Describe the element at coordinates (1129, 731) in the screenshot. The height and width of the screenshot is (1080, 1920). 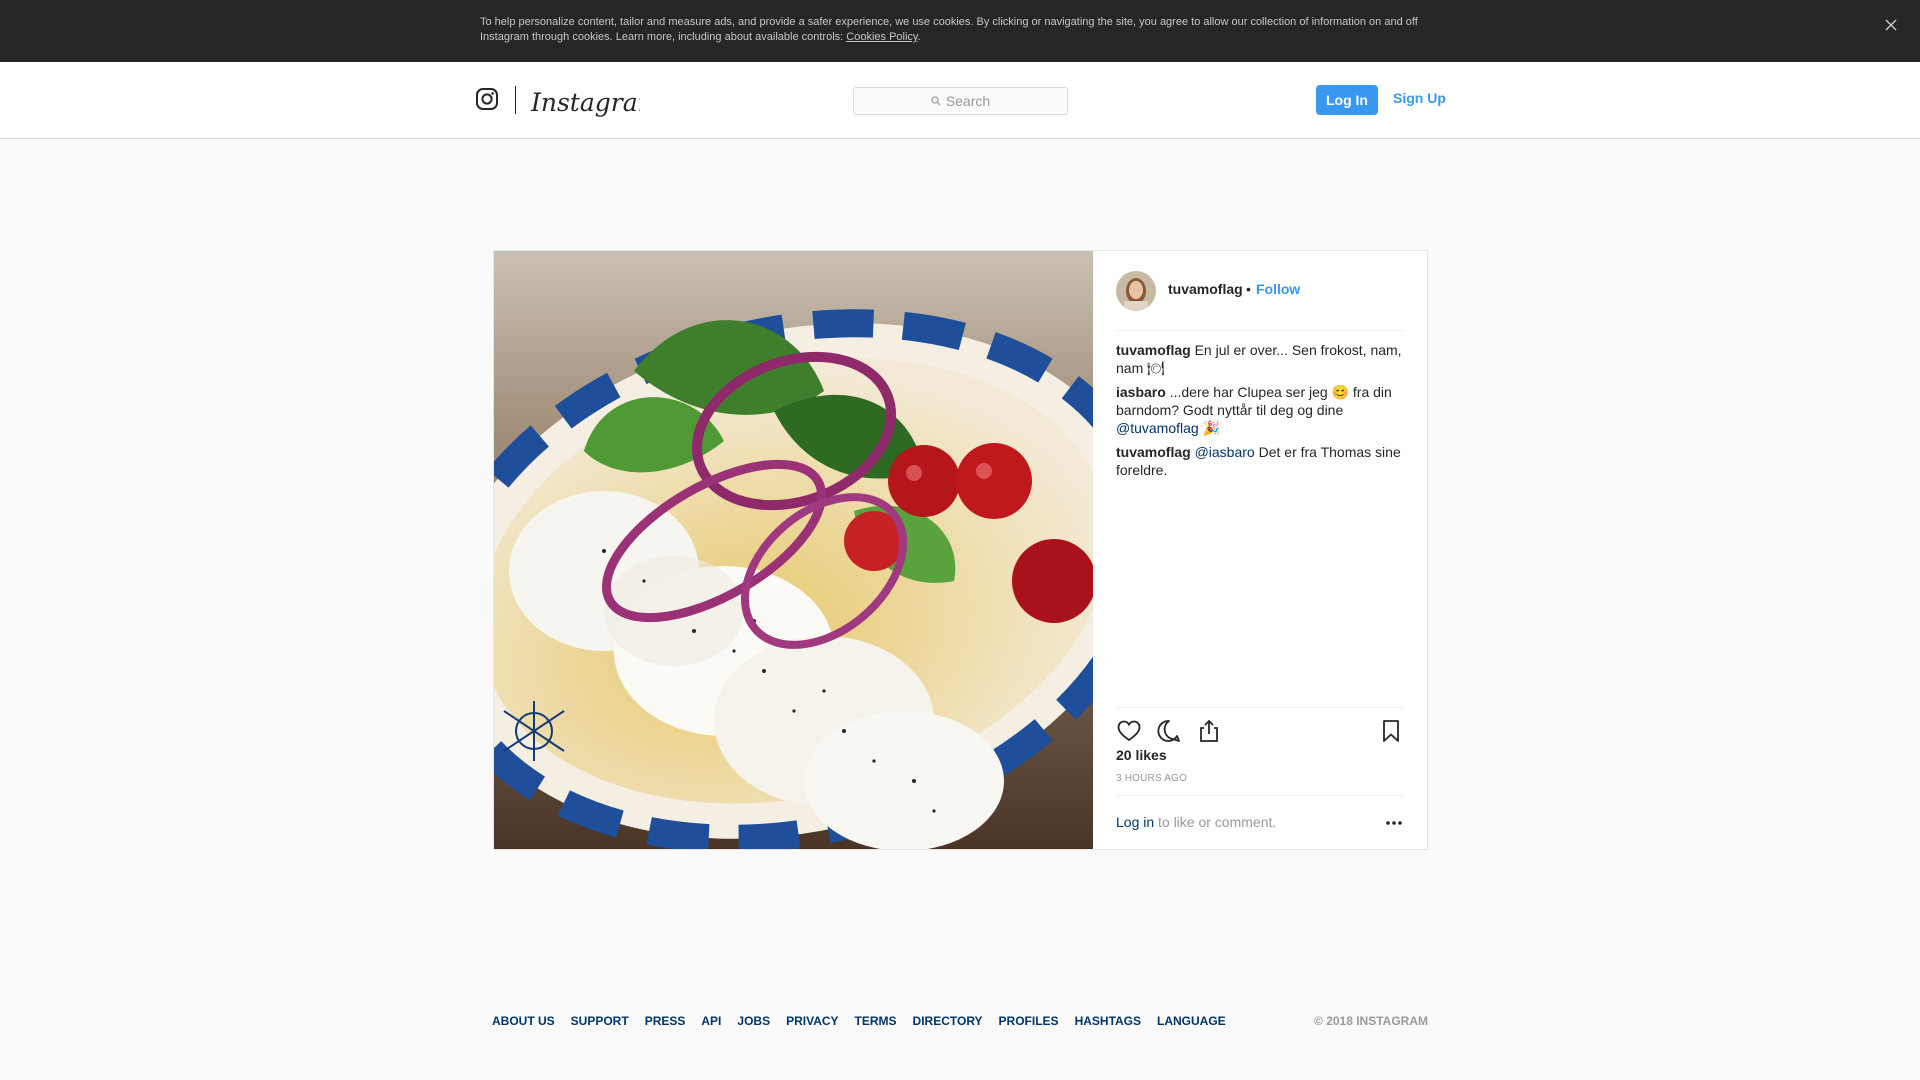
I see `heart-icon` at that location.